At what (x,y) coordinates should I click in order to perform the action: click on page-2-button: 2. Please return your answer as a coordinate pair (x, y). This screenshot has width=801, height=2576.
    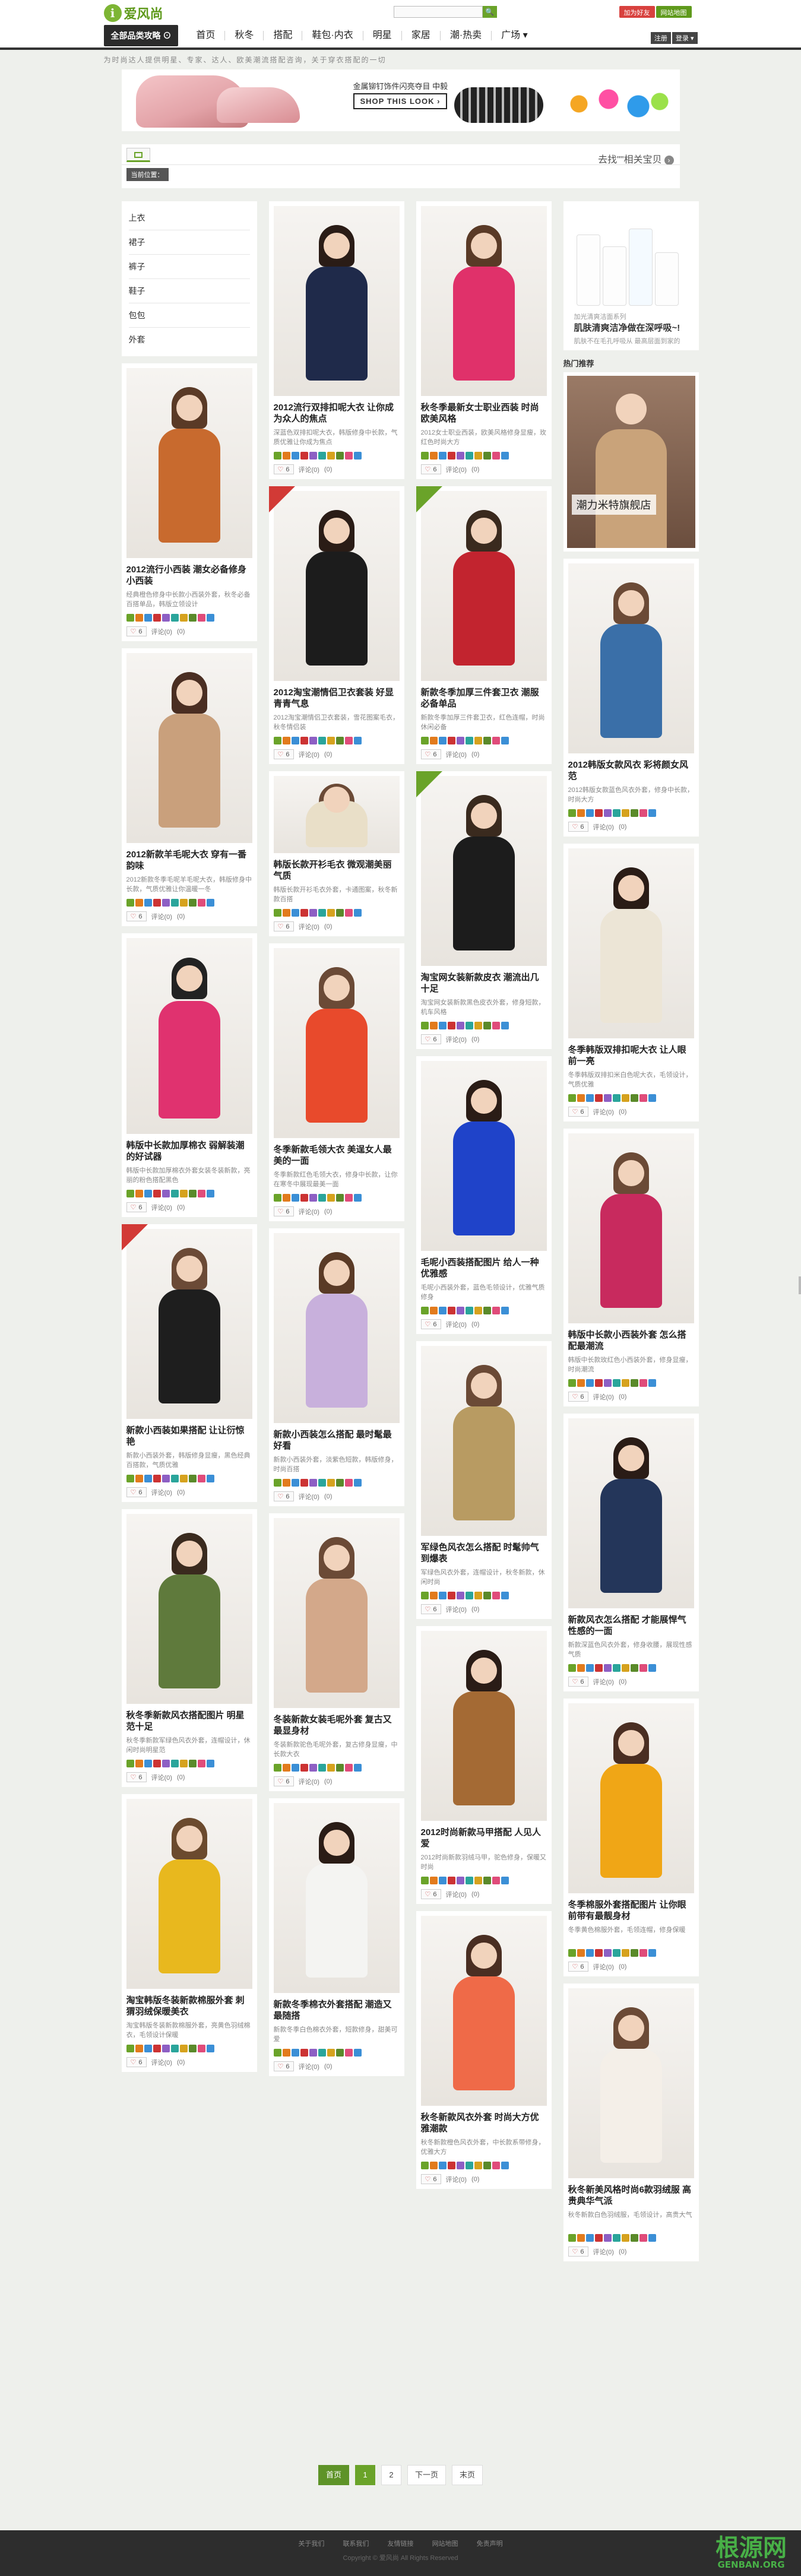
    Looking at the image, I should click on (391, 2475).